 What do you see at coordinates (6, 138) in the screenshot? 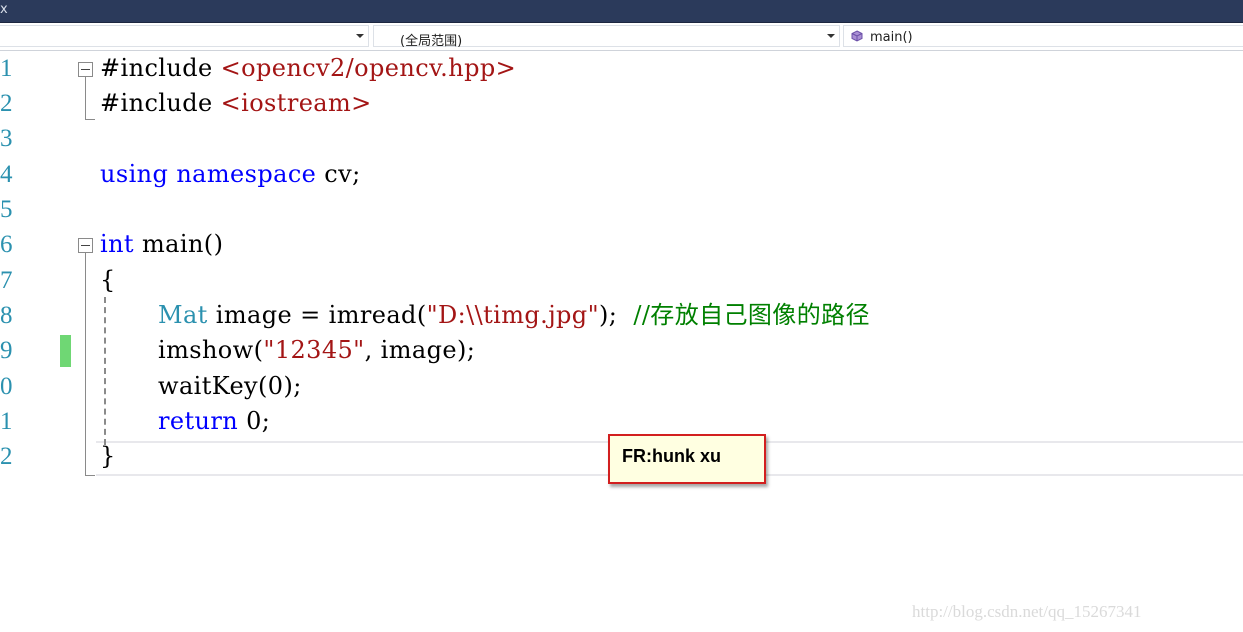
I see `line-number: 3` at bounding box center [6, 138].